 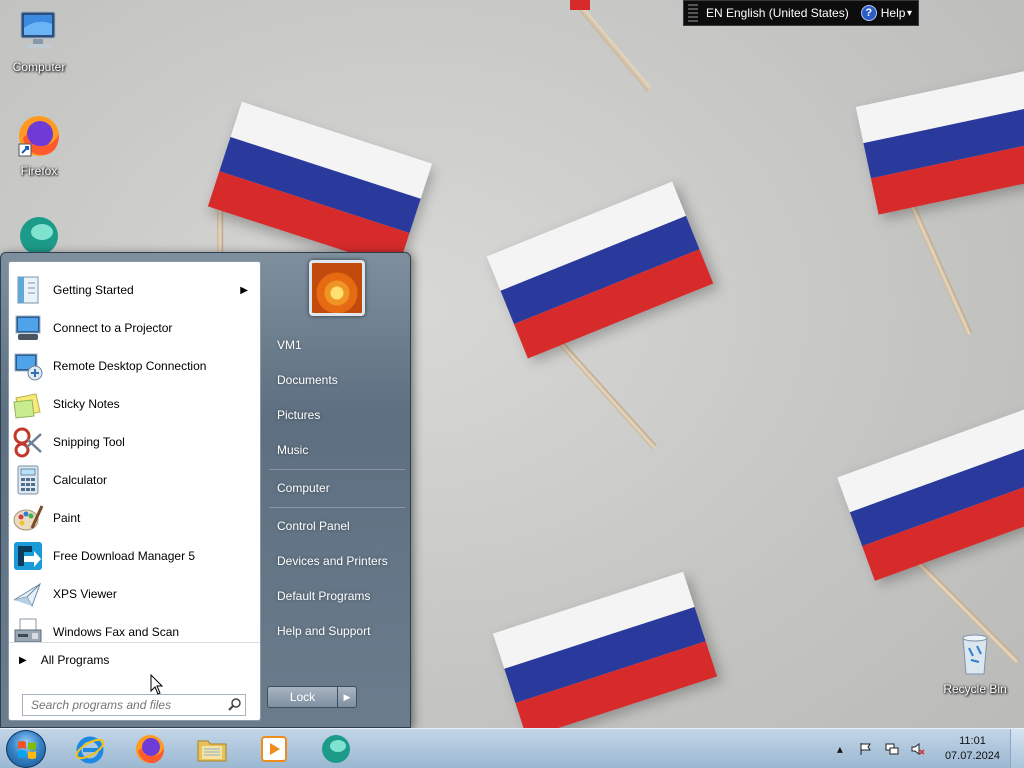 What do you see at coordinates (347, 697) in the screenshot?
I see `shutdown-options-arrow-icon: ▶` at bounding box center [347, 697].